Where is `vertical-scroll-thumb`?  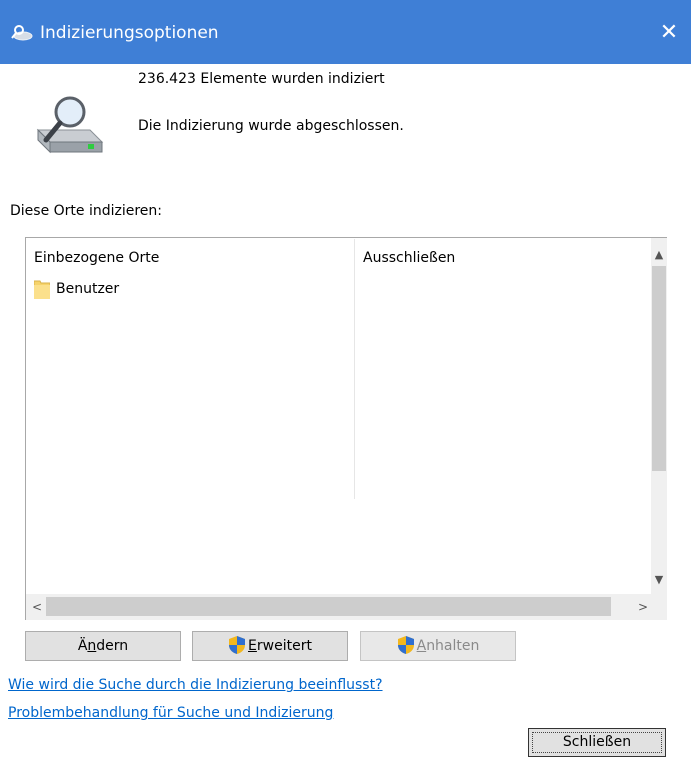
vertical-scroll-thumb is located at coordinates (659, 368).